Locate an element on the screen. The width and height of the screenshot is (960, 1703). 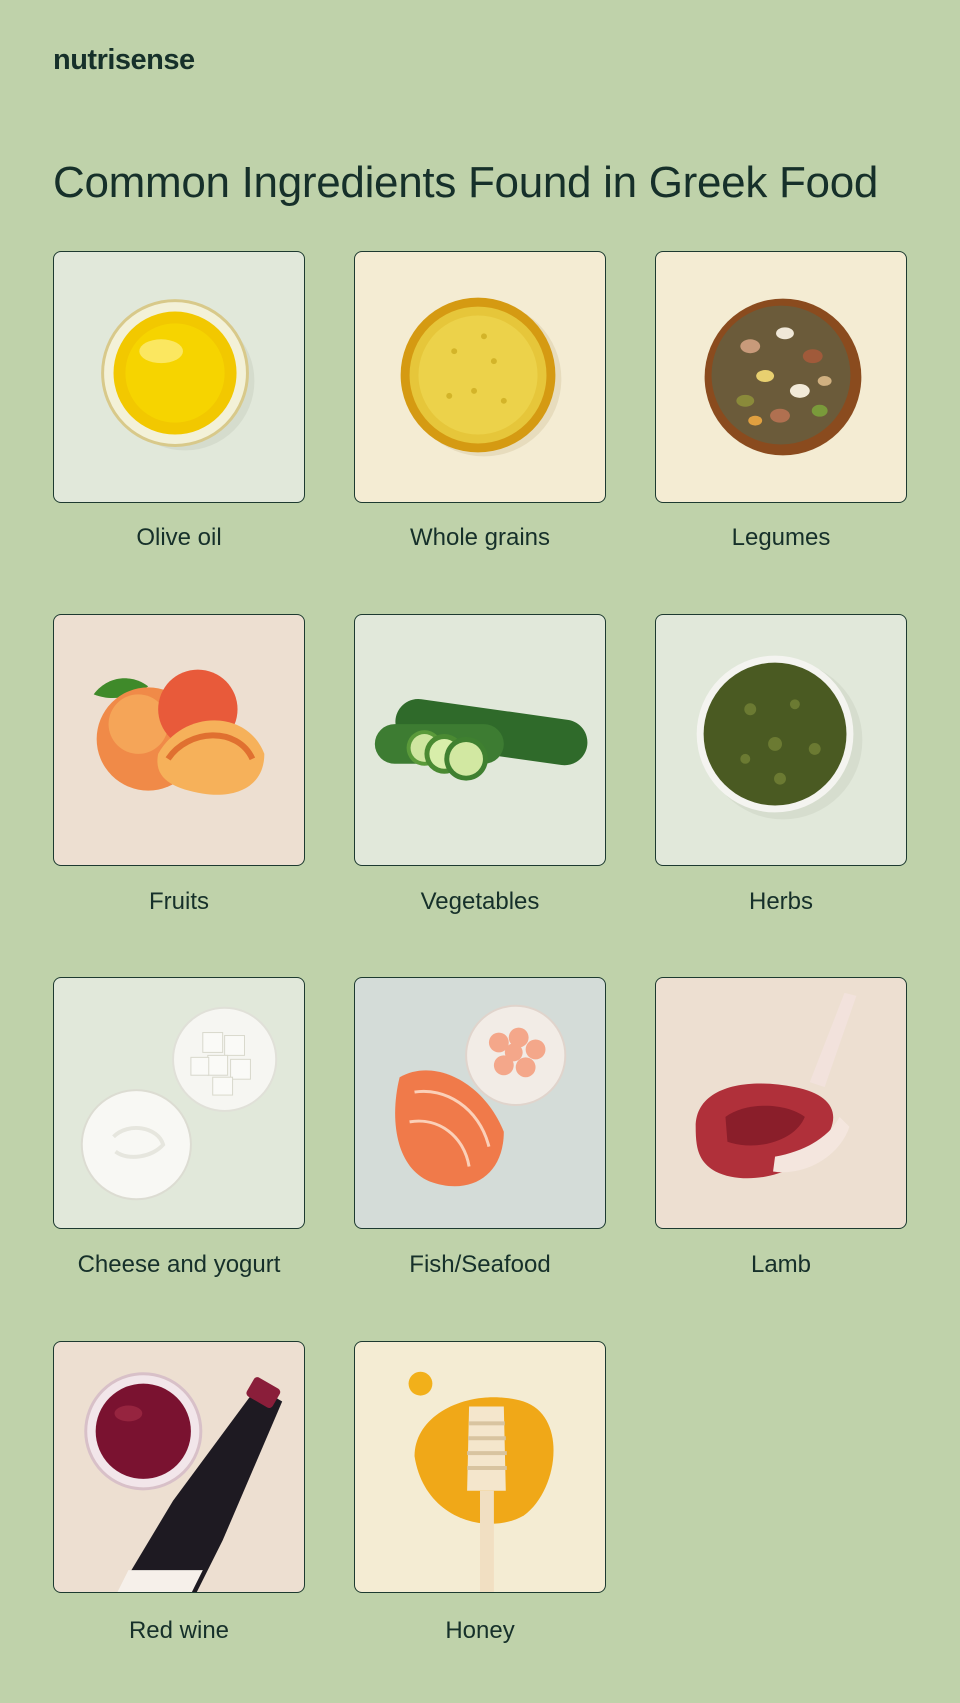
label-red-wine: Red wine is located at coordinates (179, 1630).